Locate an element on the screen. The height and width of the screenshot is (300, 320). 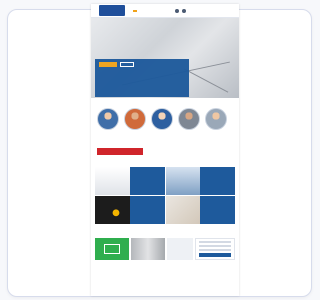
nav-item-active is located at coordinates (135, 10).